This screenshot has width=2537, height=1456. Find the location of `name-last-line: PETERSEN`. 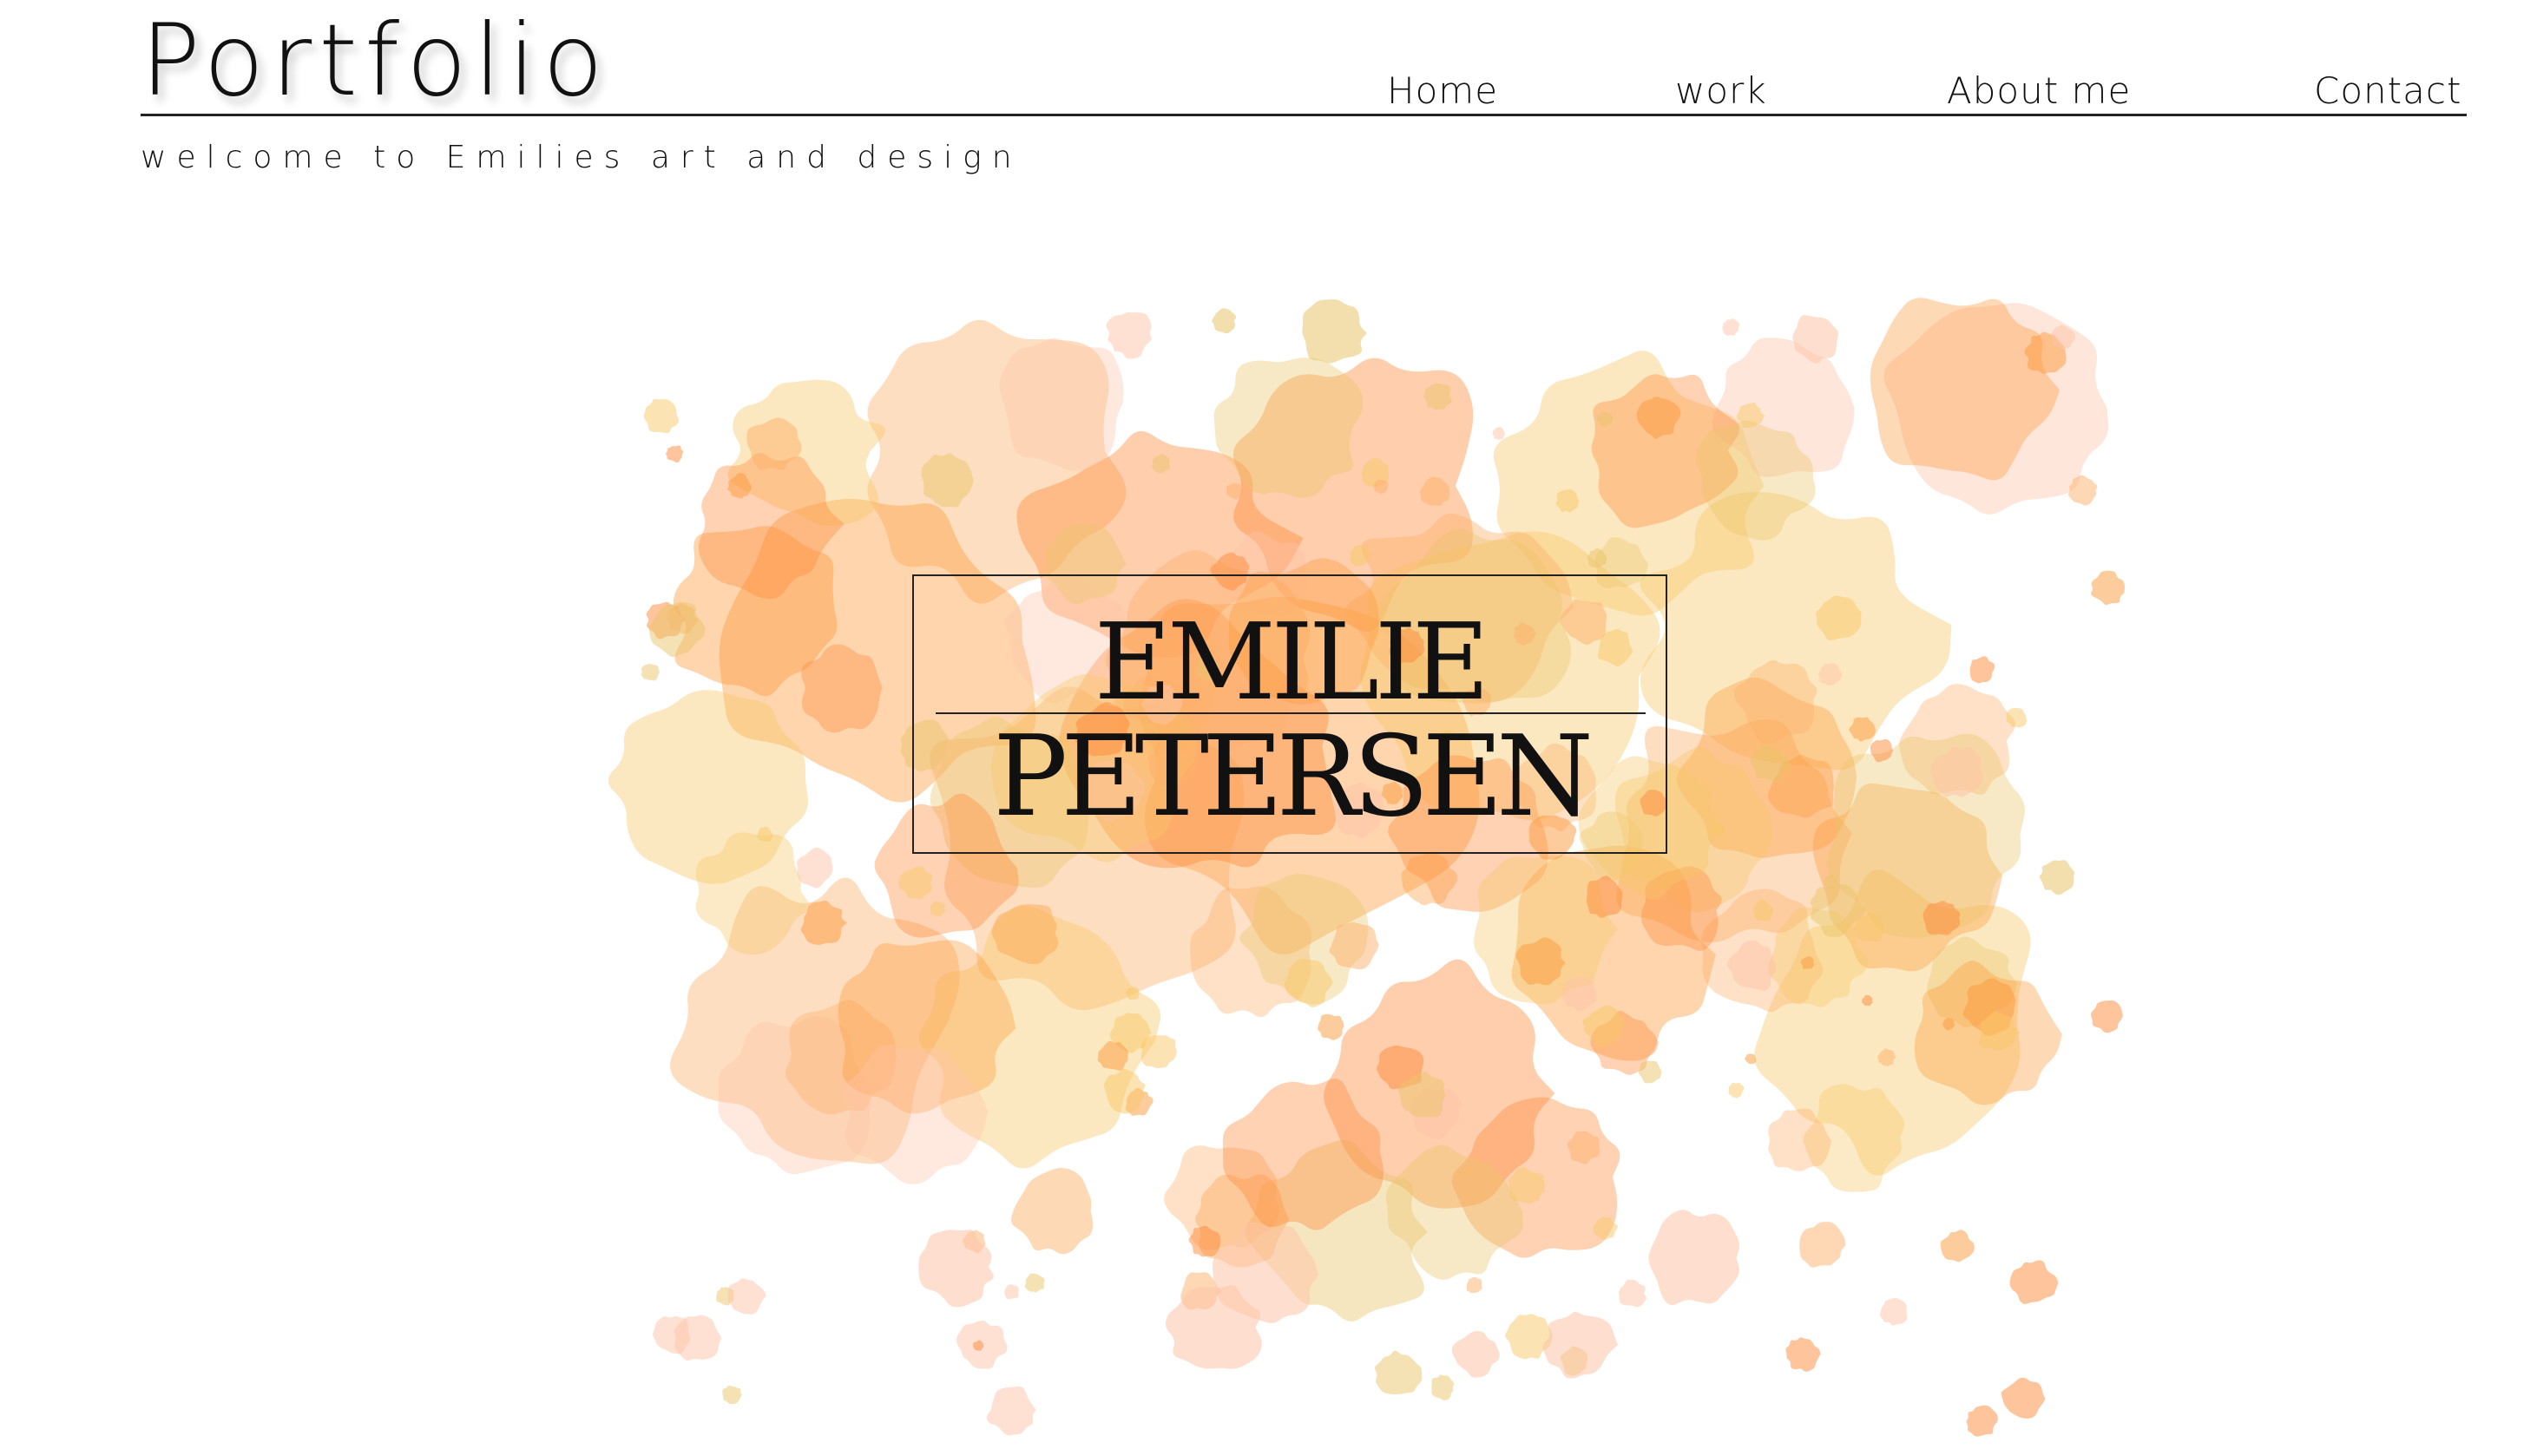

name-last-line: PETERSEN is located at coordinates (1293, 777).